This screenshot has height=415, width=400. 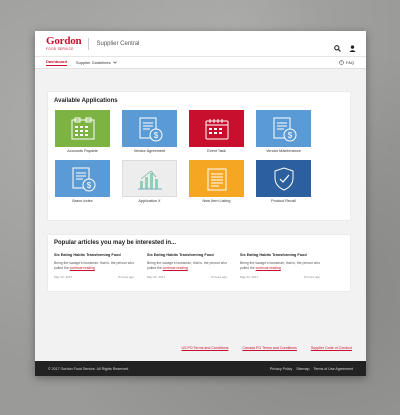 I want to click on canada-po-terms-link: Canada PO Terms and Conditions, so click(x=269, y=348).